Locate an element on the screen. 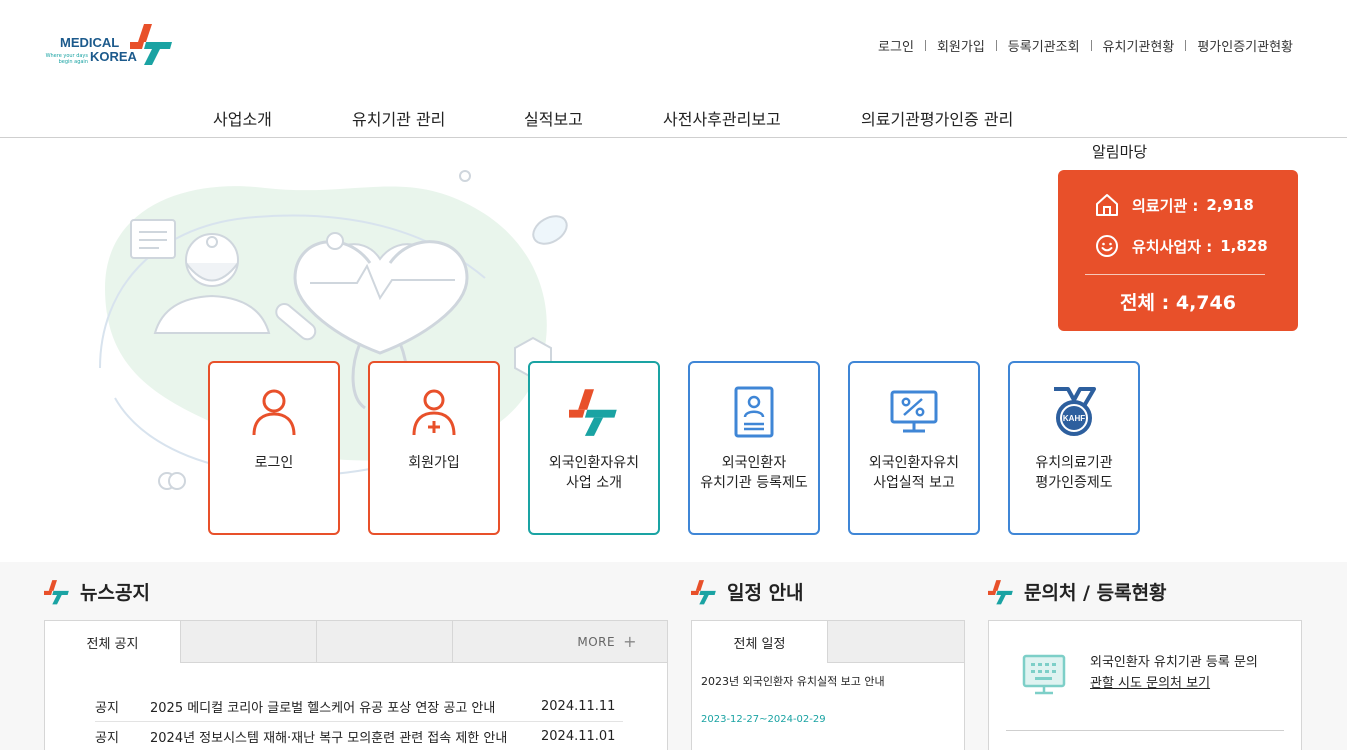 The width and height of the screenshot is (1347, 750). contact-link: 관할 시도 문의처 보기 is located at coordinates (1174, 683).